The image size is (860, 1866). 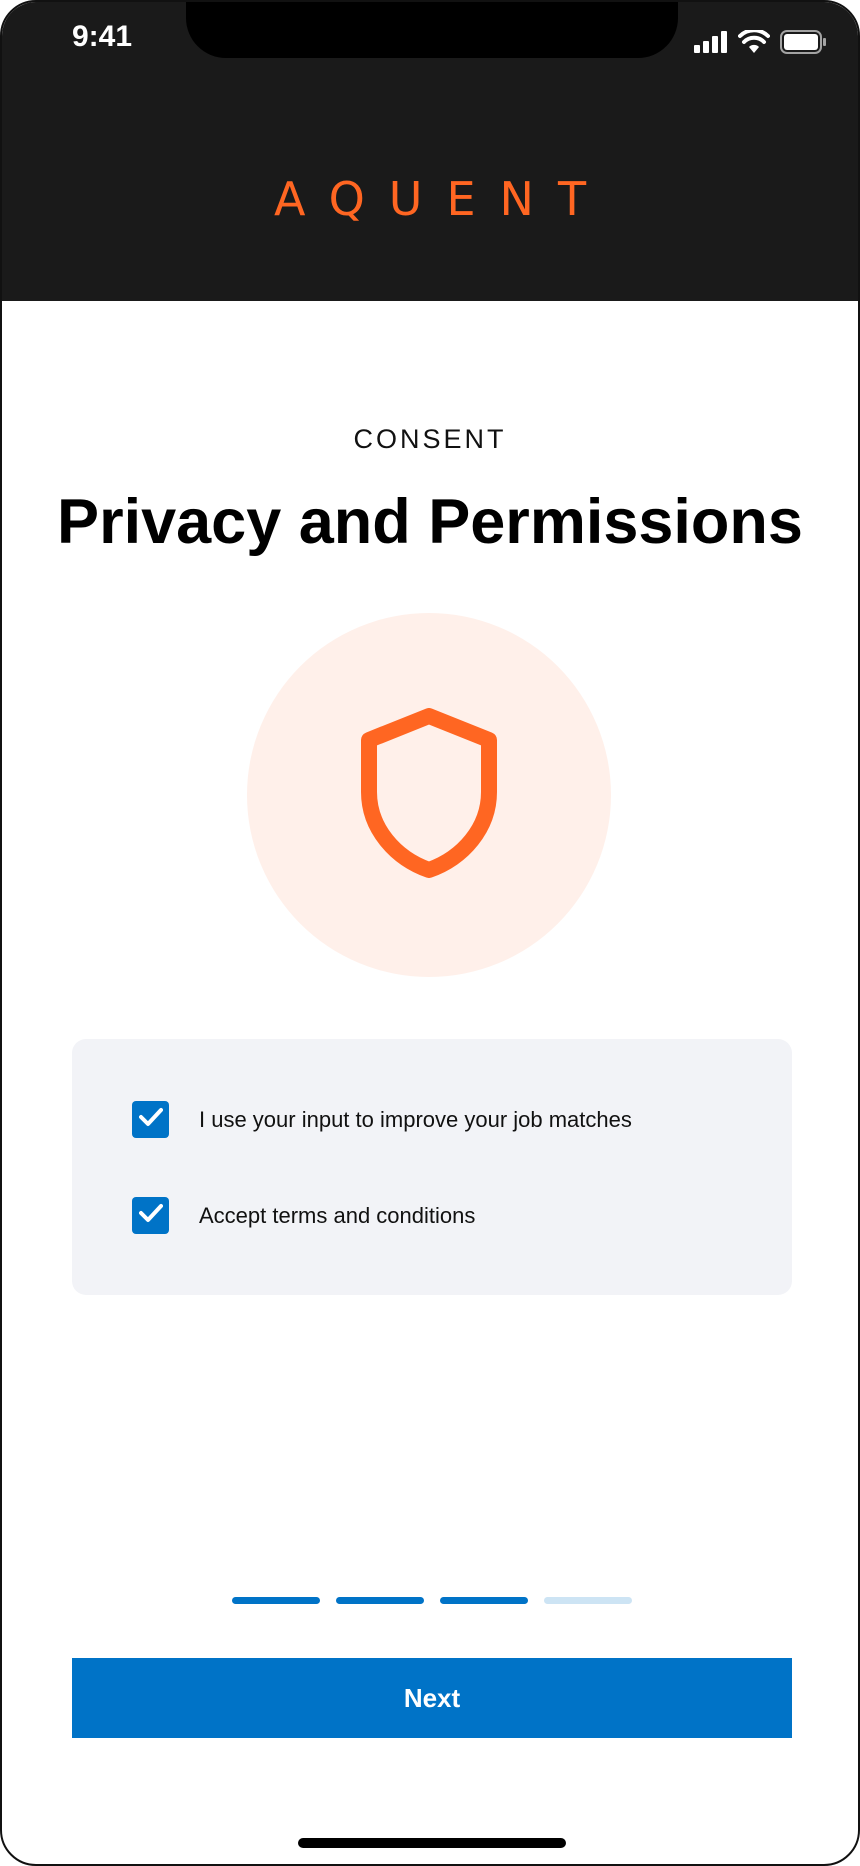 I want to click on step-progress, so click(x=432, y=1600).